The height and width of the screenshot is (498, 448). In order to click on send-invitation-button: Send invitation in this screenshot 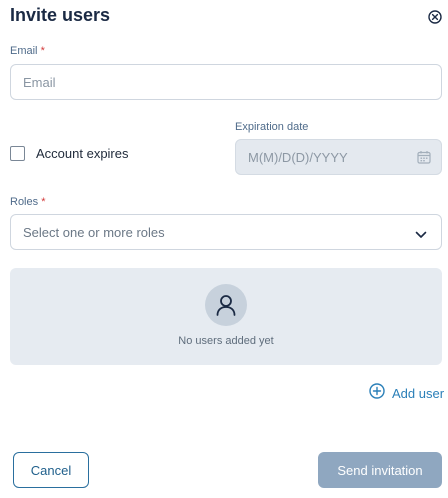, I will do `click(380, 470)`.